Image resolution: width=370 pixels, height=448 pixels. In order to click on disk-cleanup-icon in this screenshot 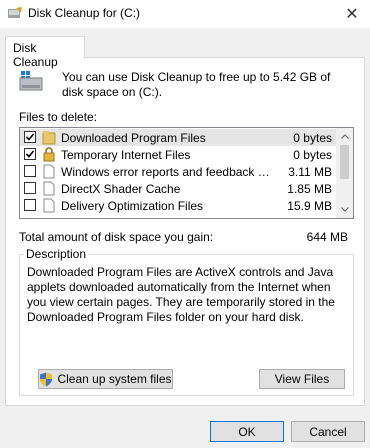, I will do `click(15, 12)`.